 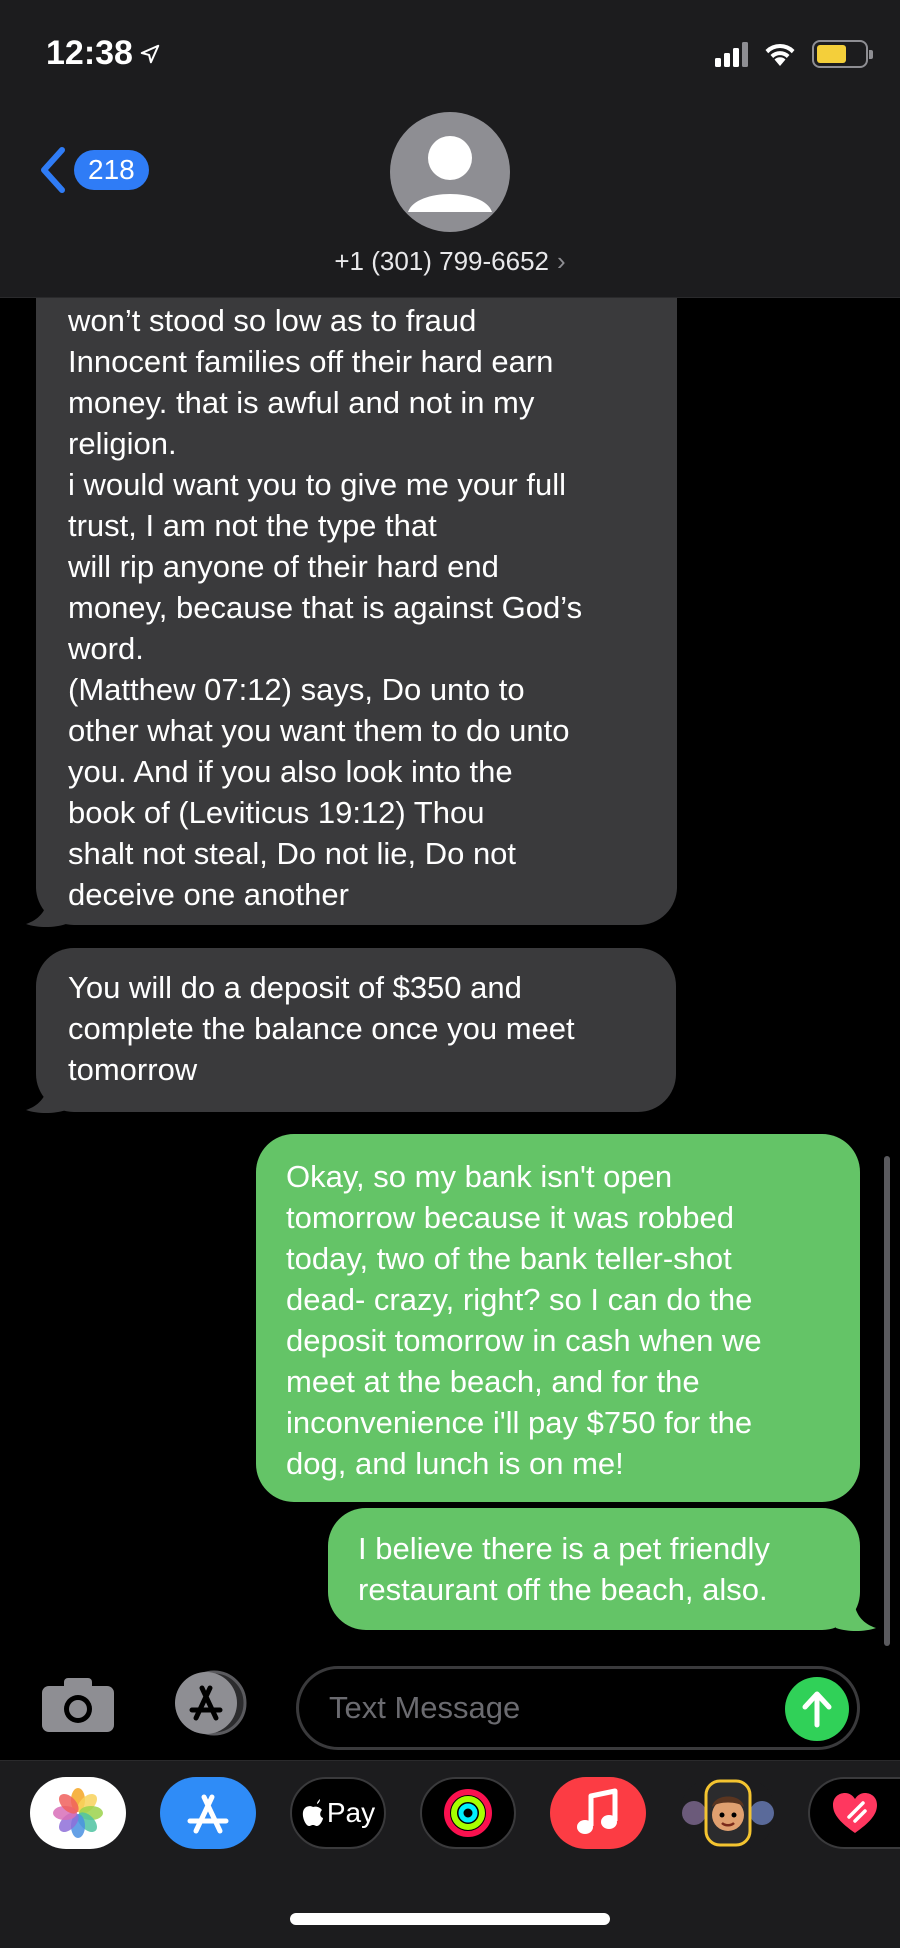 What do you see at coordinates (111, 170) in the screenshot?
I see `unread-count-badge: 218` at bounding box center [111, 170].